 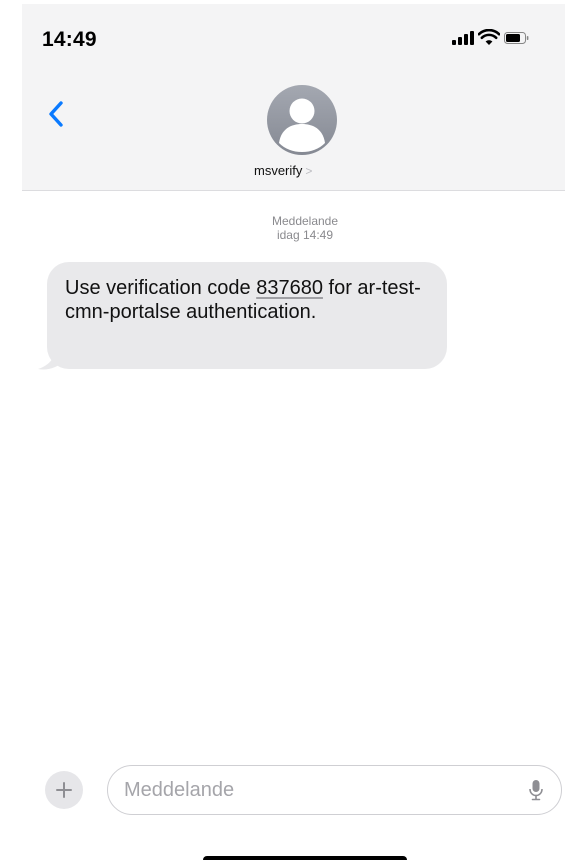 I want to click on verification-code: 837680, so click(x=289, y=288).